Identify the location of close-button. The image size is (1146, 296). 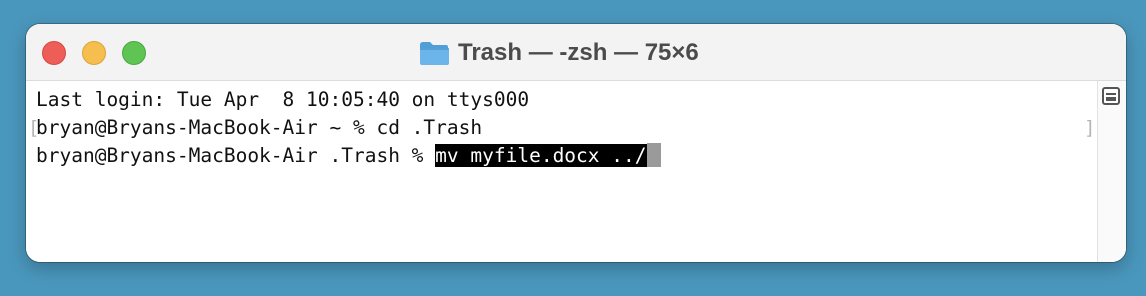
(54, 53).